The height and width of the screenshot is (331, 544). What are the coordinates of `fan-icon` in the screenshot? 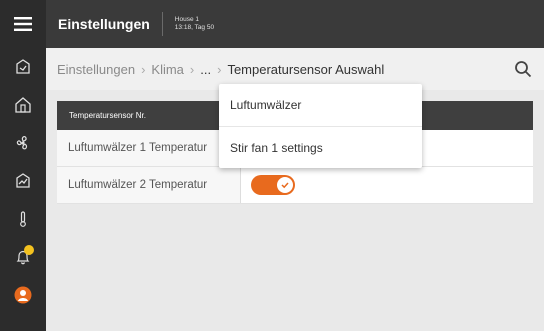 It's located at (22, 142).